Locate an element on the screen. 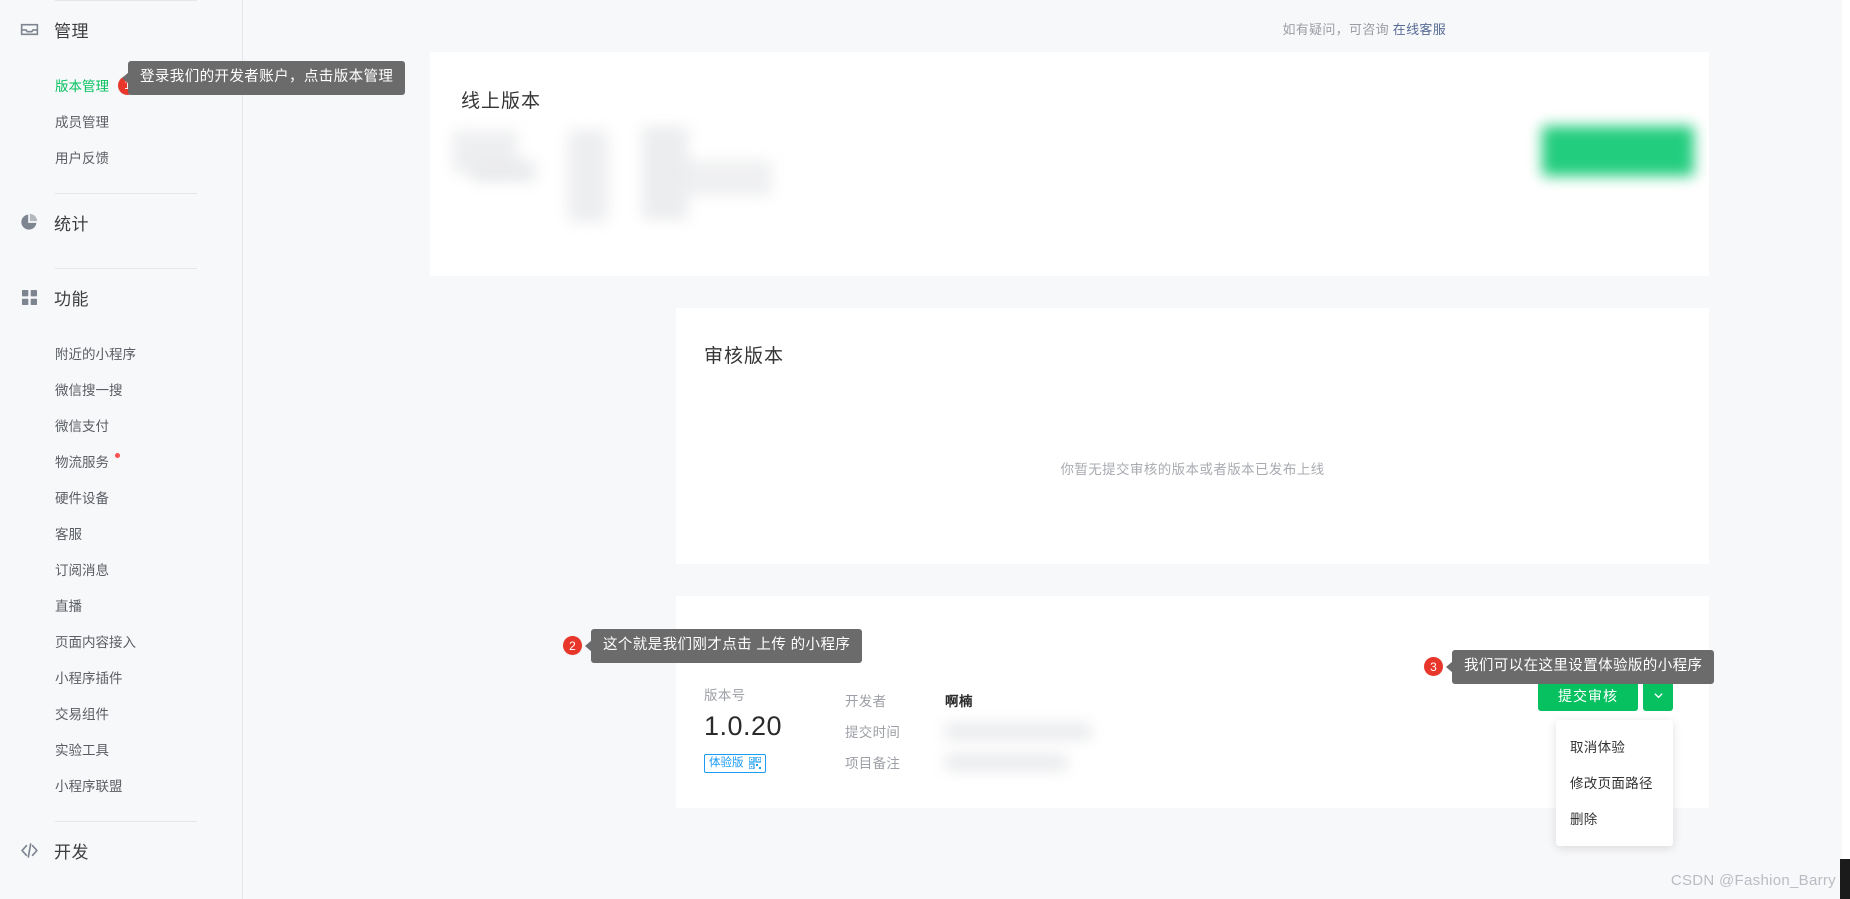  experience-badge-label: 体验版 is located at coordinates (726, 762).